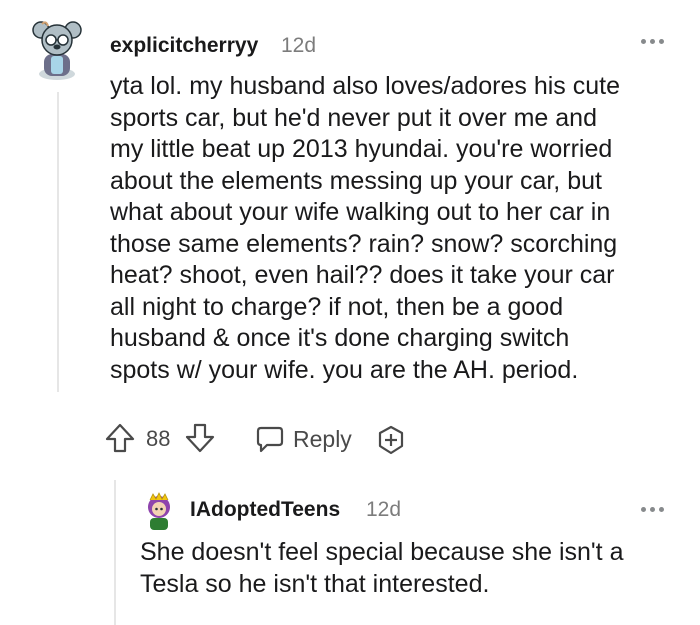 This screenshot has width=700, height=625. Describe the element at coordinates (384, 509) in the screenshot. I see `reply-age: 12d` at that location.